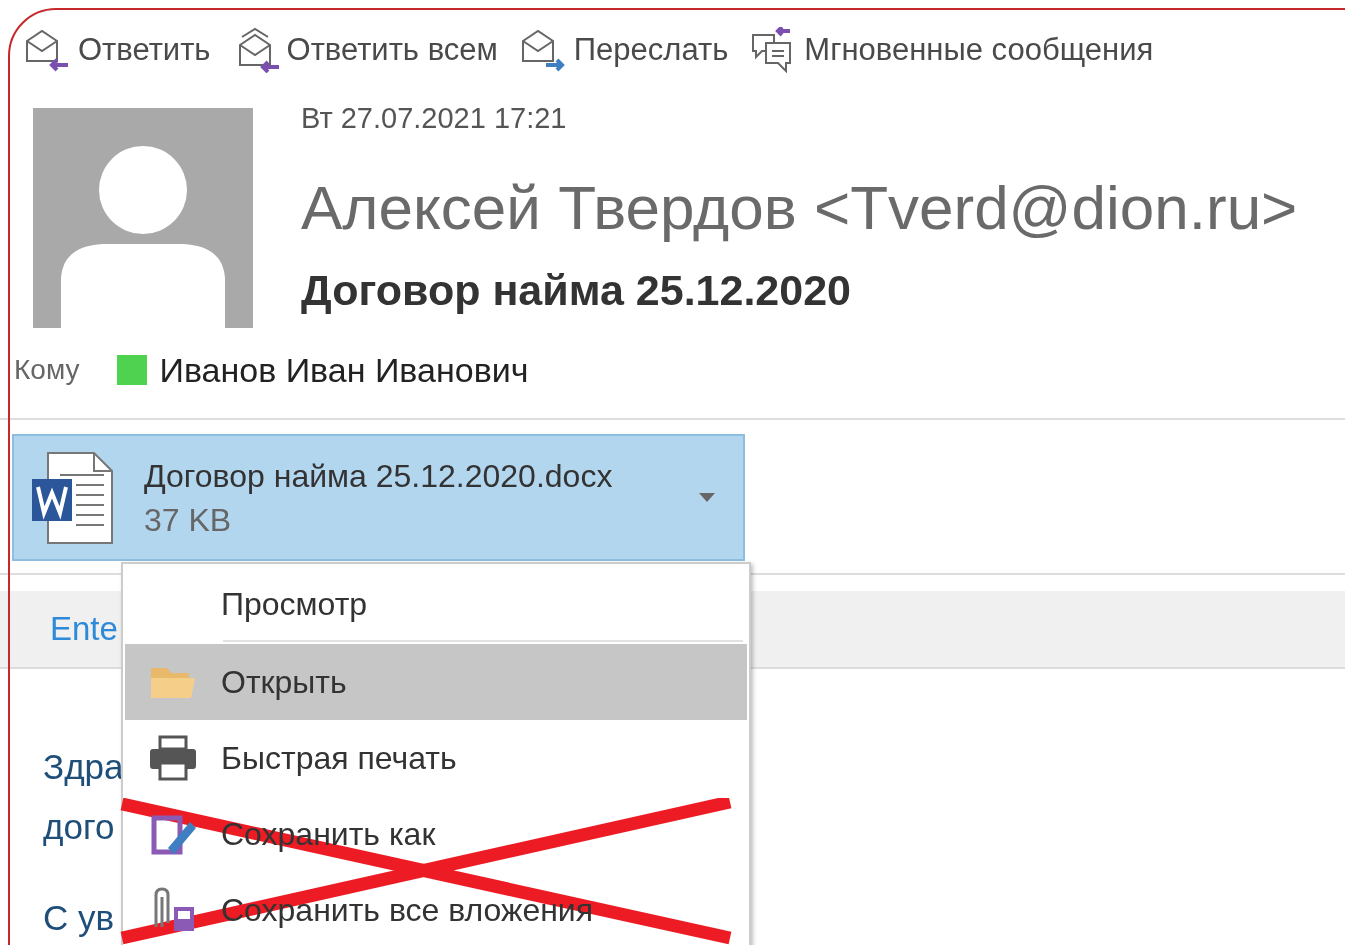  I want to click on avatar-icon, so click(143, 218).